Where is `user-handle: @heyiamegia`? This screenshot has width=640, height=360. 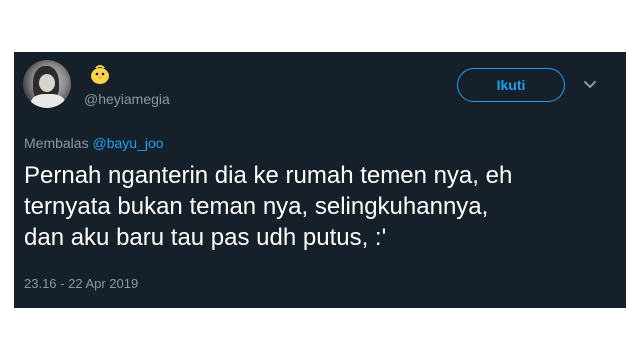 user-handle: @heyiamegia is located at coordinates (127, 99).